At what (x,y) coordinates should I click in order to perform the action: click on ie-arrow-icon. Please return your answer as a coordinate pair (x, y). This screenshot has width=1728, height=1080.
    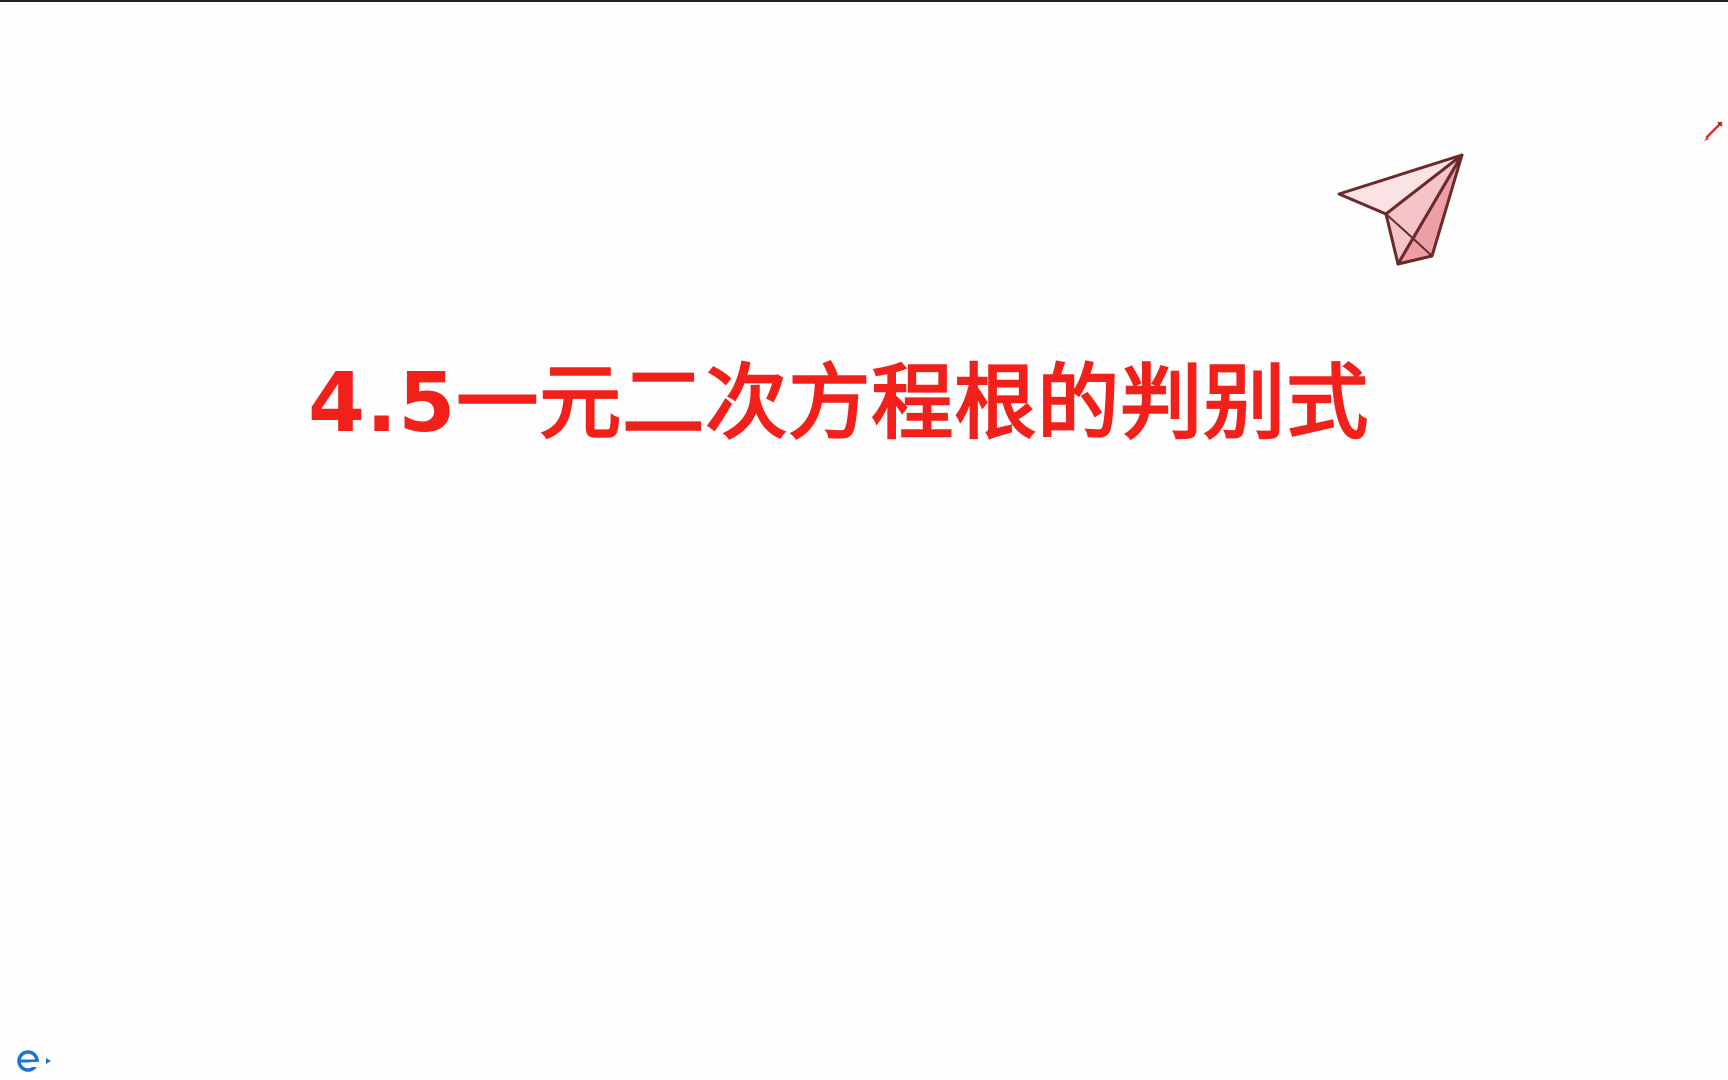
    Looking at the image, I should click on (48, 1061).